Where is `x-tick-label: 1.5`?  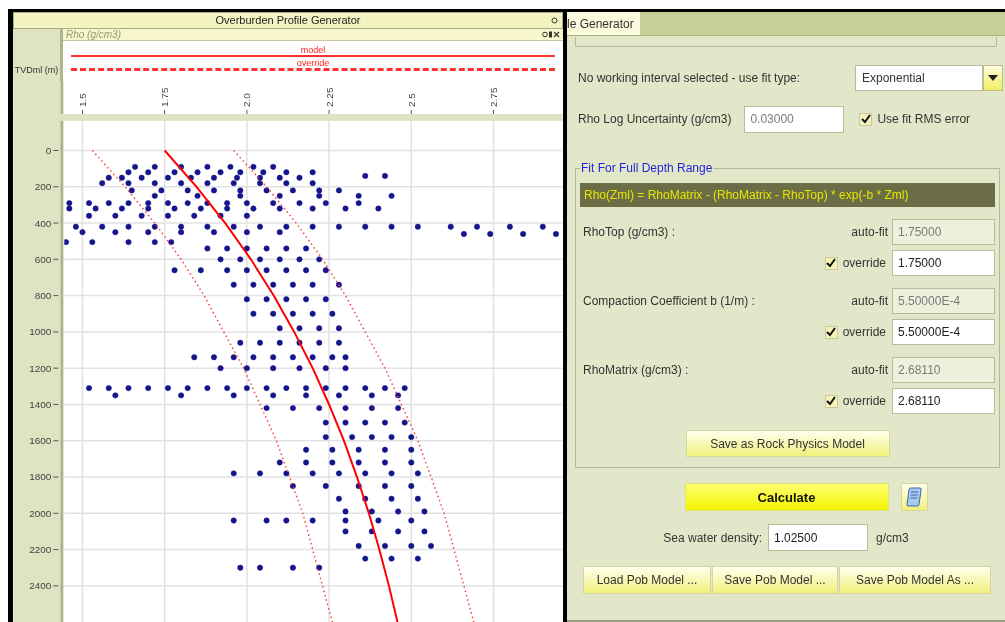 x-tick-label: 1.5 is located at coordinates (82, 100).